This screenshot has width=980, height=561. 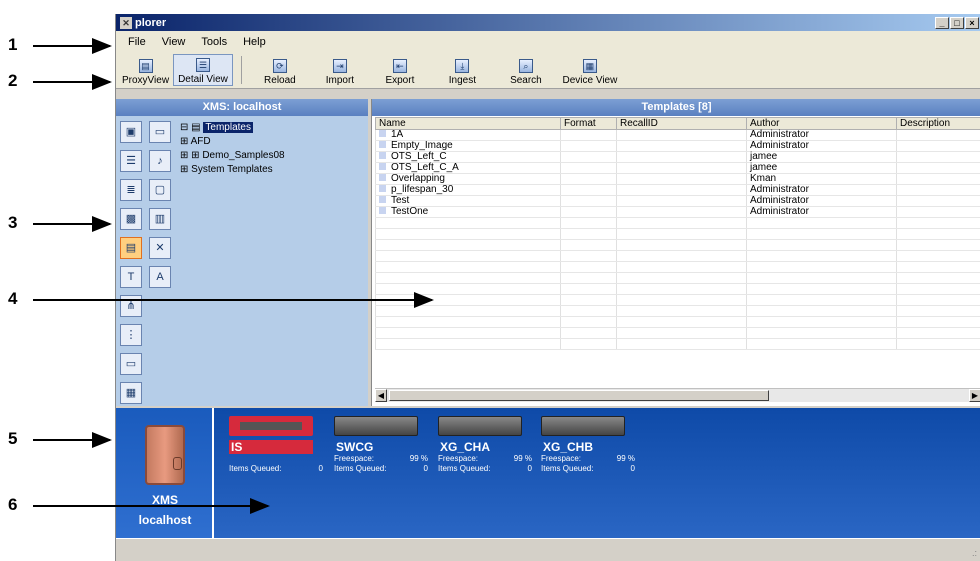 I want to click on table-row: 1A Administrator, so click(x=677, y=135).